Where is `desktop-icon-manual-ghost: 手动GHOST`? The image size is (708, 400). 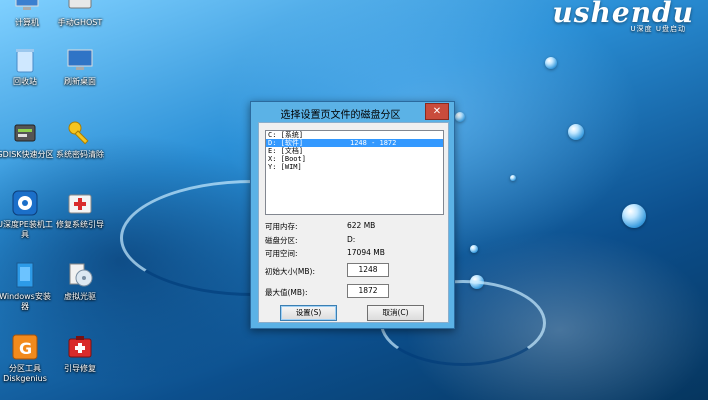
desktop-icon-manual-ghost: 手动GHOST is located at coordinates (80, 14).